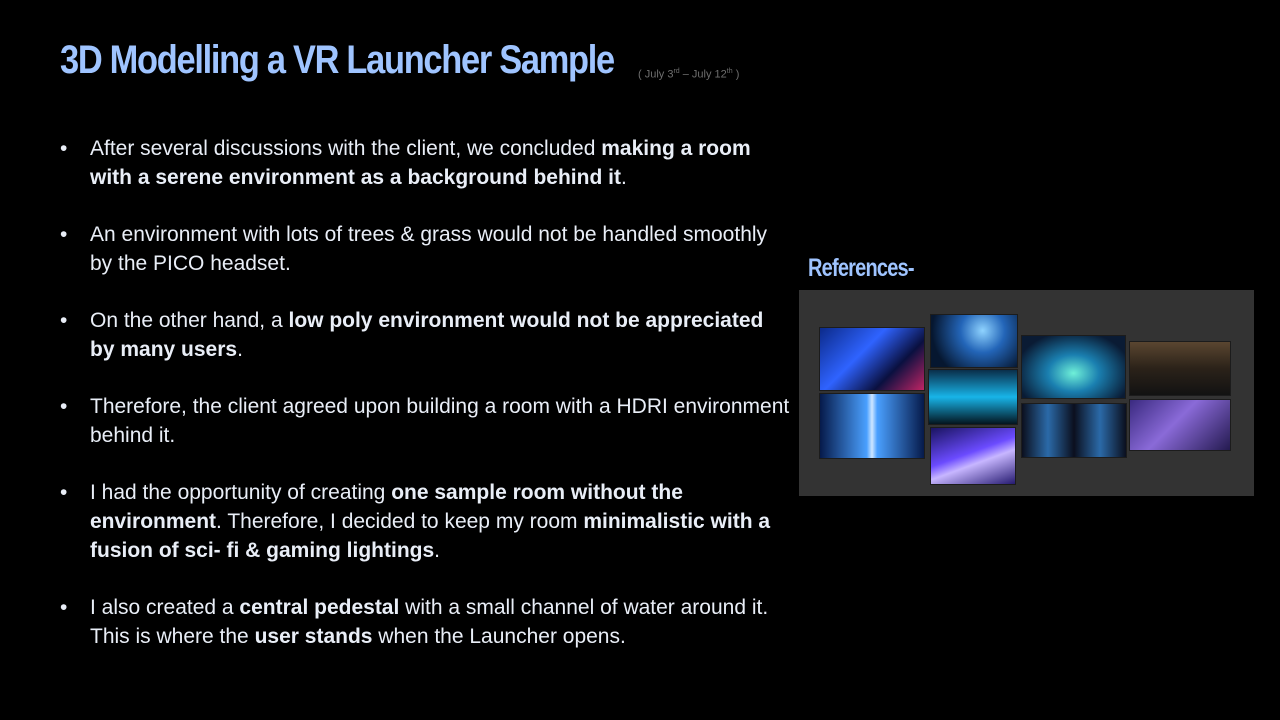  Describe the element at coordinates (861, 268) in the screenshot. I see `references-label: References-` at that location.